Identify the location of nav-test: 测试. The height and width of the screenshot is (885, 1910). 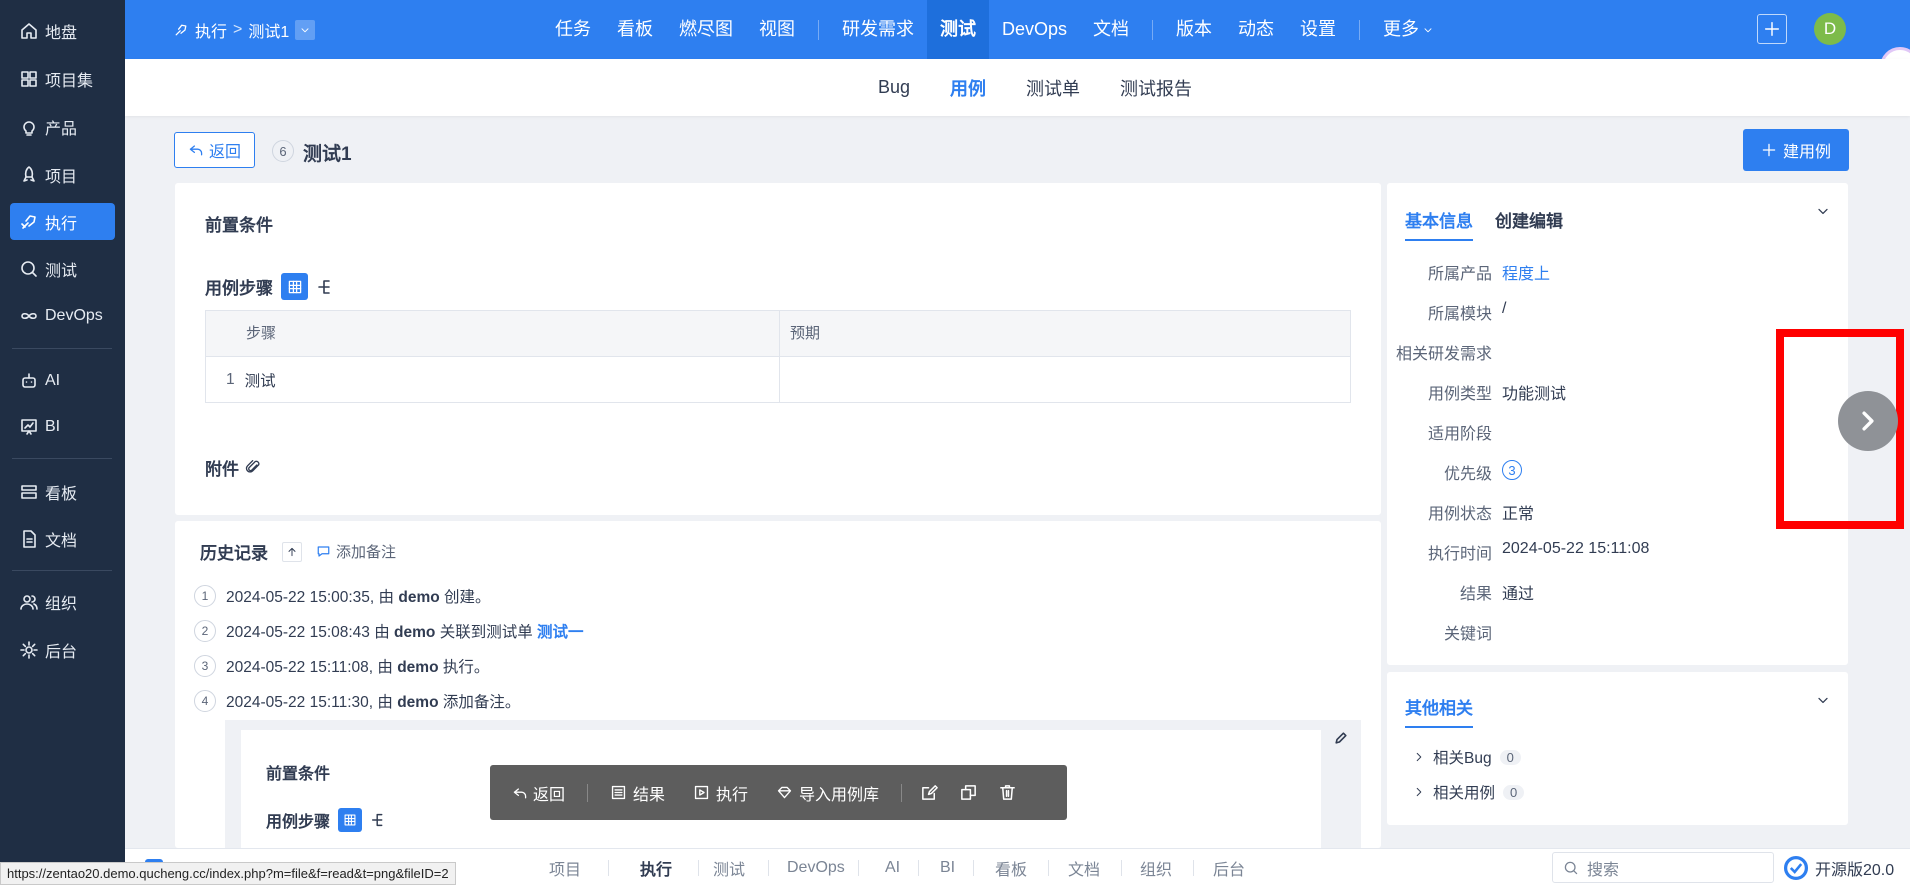
(958, 29).